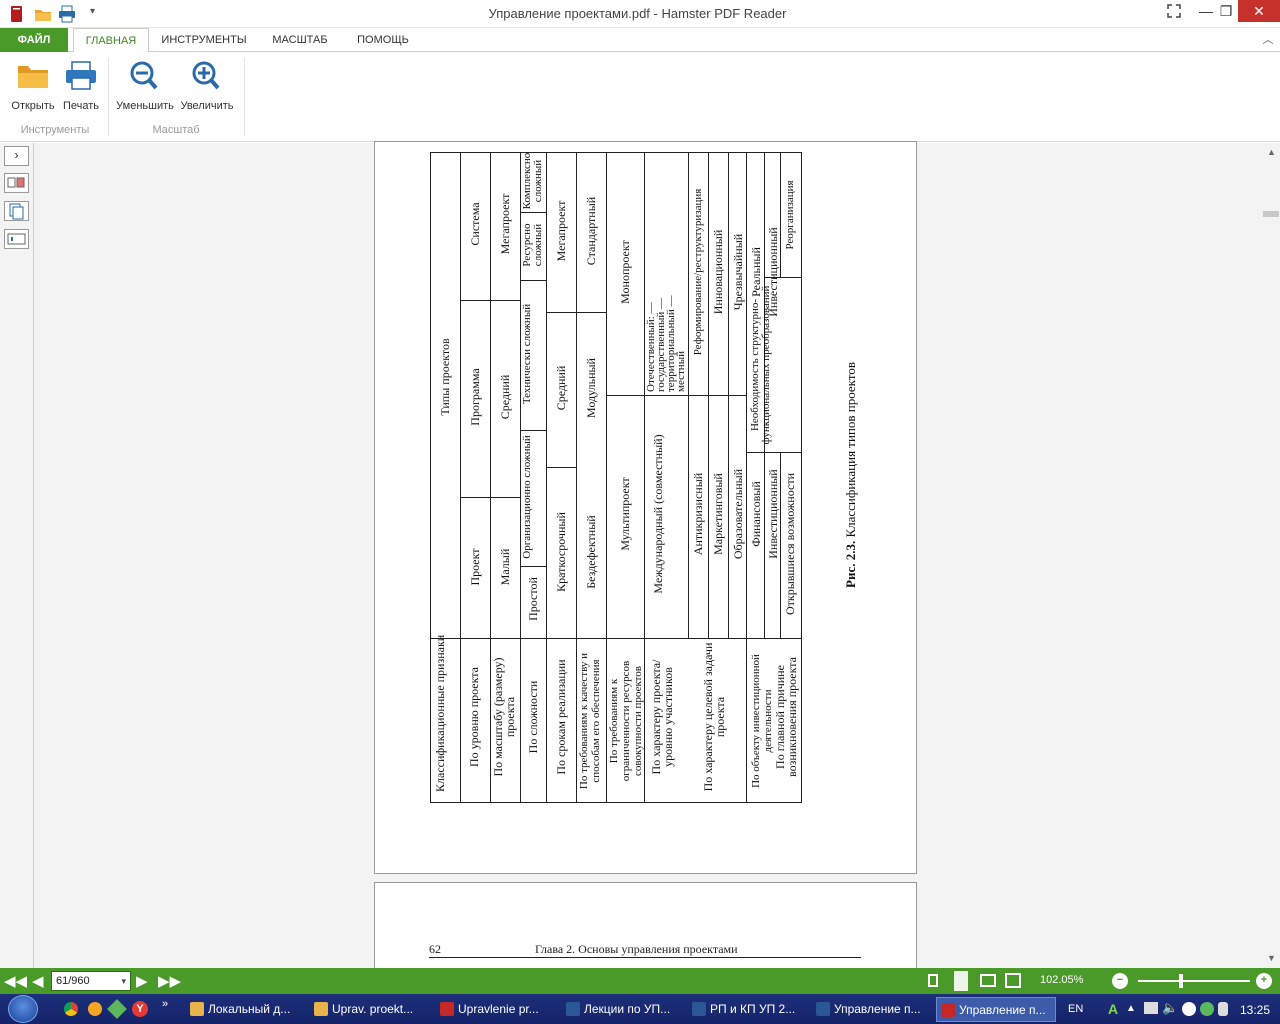 The image size is (1280, 1024). Describe the element at coordinates (645, 957) in the screenshot. I see `header-rule` at that location.